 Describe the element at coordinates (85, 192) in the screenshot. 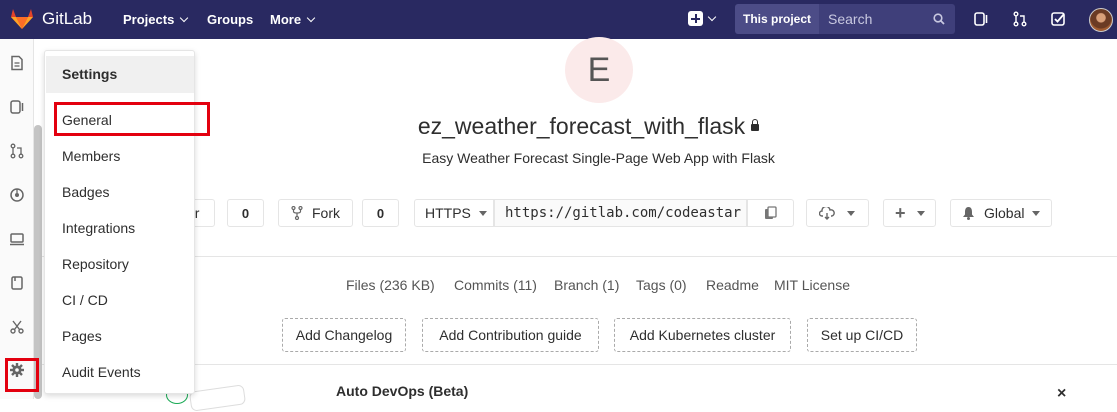

I see `settings-item-badges: Badges` at that location.